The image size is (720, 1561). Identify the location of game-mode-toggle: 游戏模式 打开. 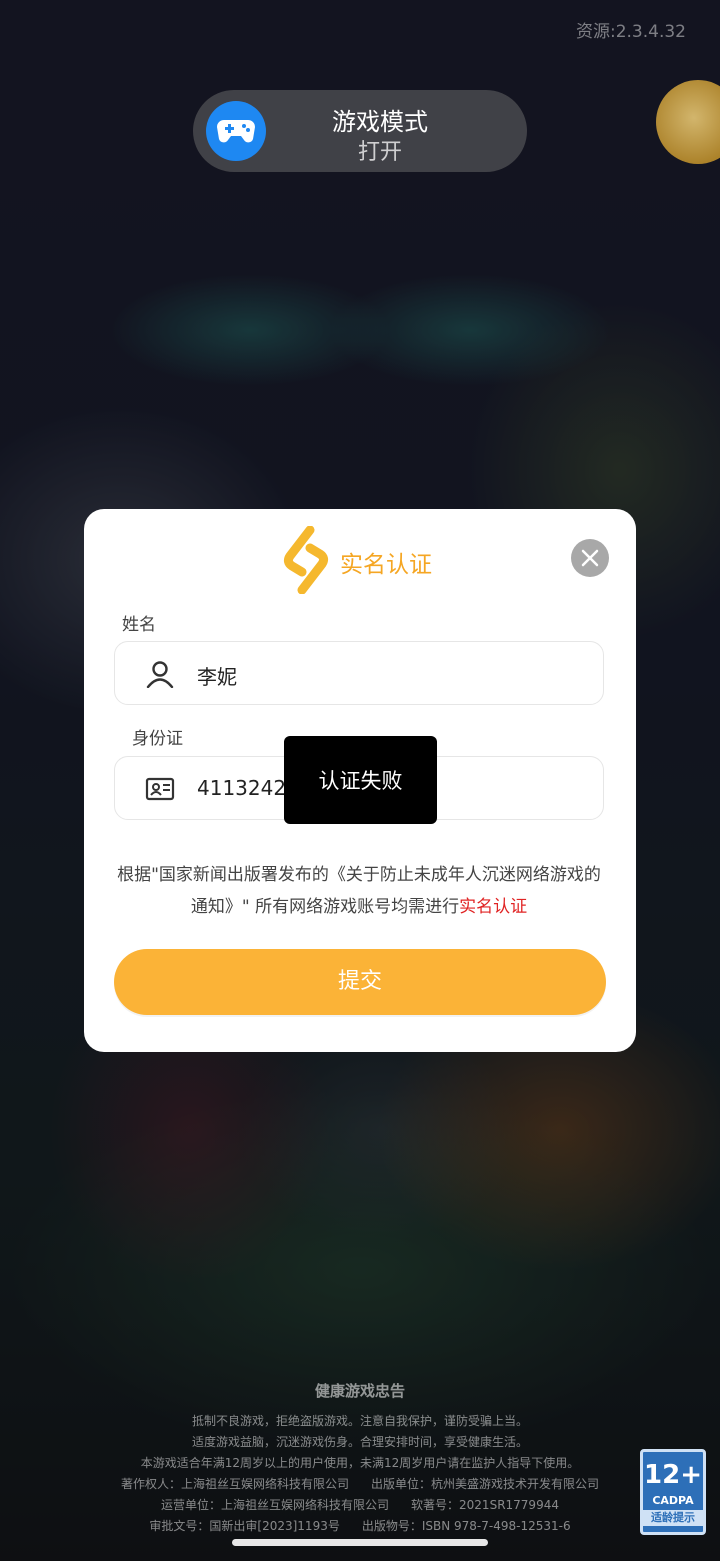
(360, 131).